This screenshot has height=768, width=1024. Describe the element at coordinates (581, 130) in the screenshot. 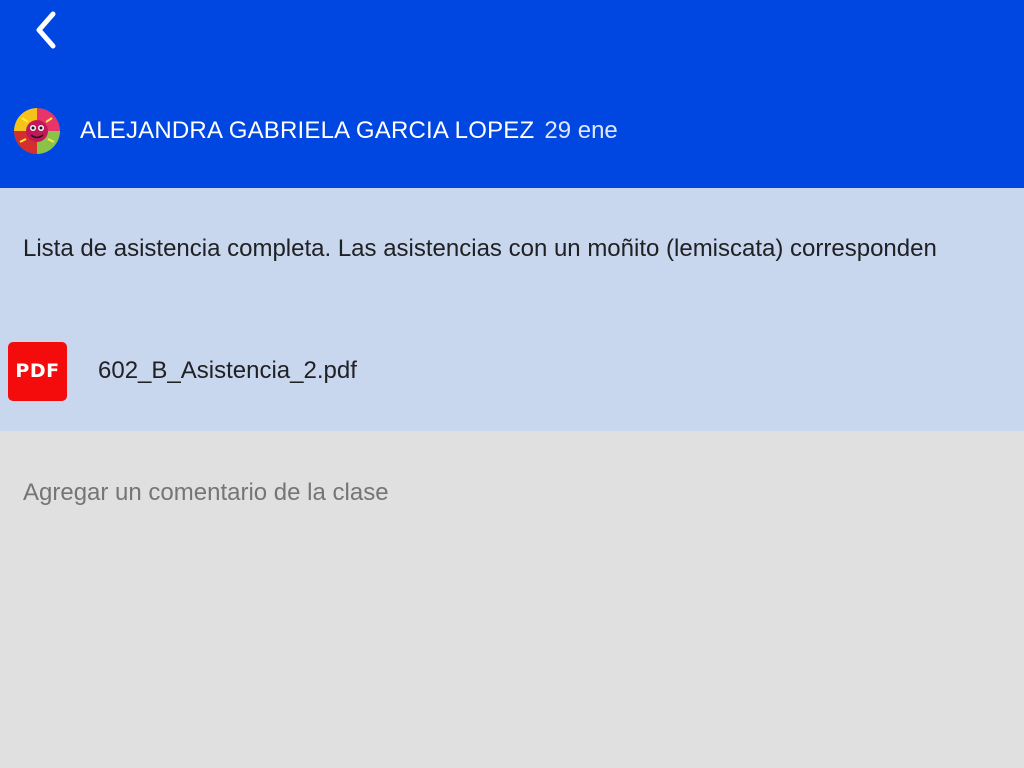

I see `post-date: 29 ene` at that location.